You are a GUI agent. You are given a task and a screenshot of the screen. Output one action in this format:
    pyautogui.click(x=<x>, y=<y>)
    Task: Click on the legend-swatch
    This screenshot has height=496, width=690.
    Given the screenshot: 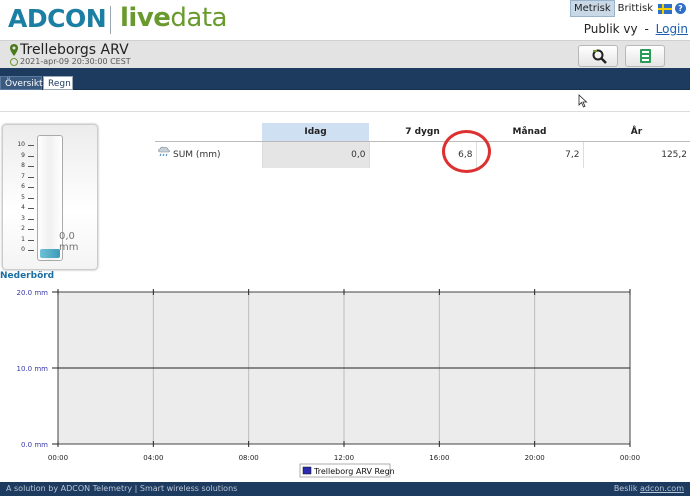 What is the action you would take?
    pyautogui.click(x=307, y=470)
    